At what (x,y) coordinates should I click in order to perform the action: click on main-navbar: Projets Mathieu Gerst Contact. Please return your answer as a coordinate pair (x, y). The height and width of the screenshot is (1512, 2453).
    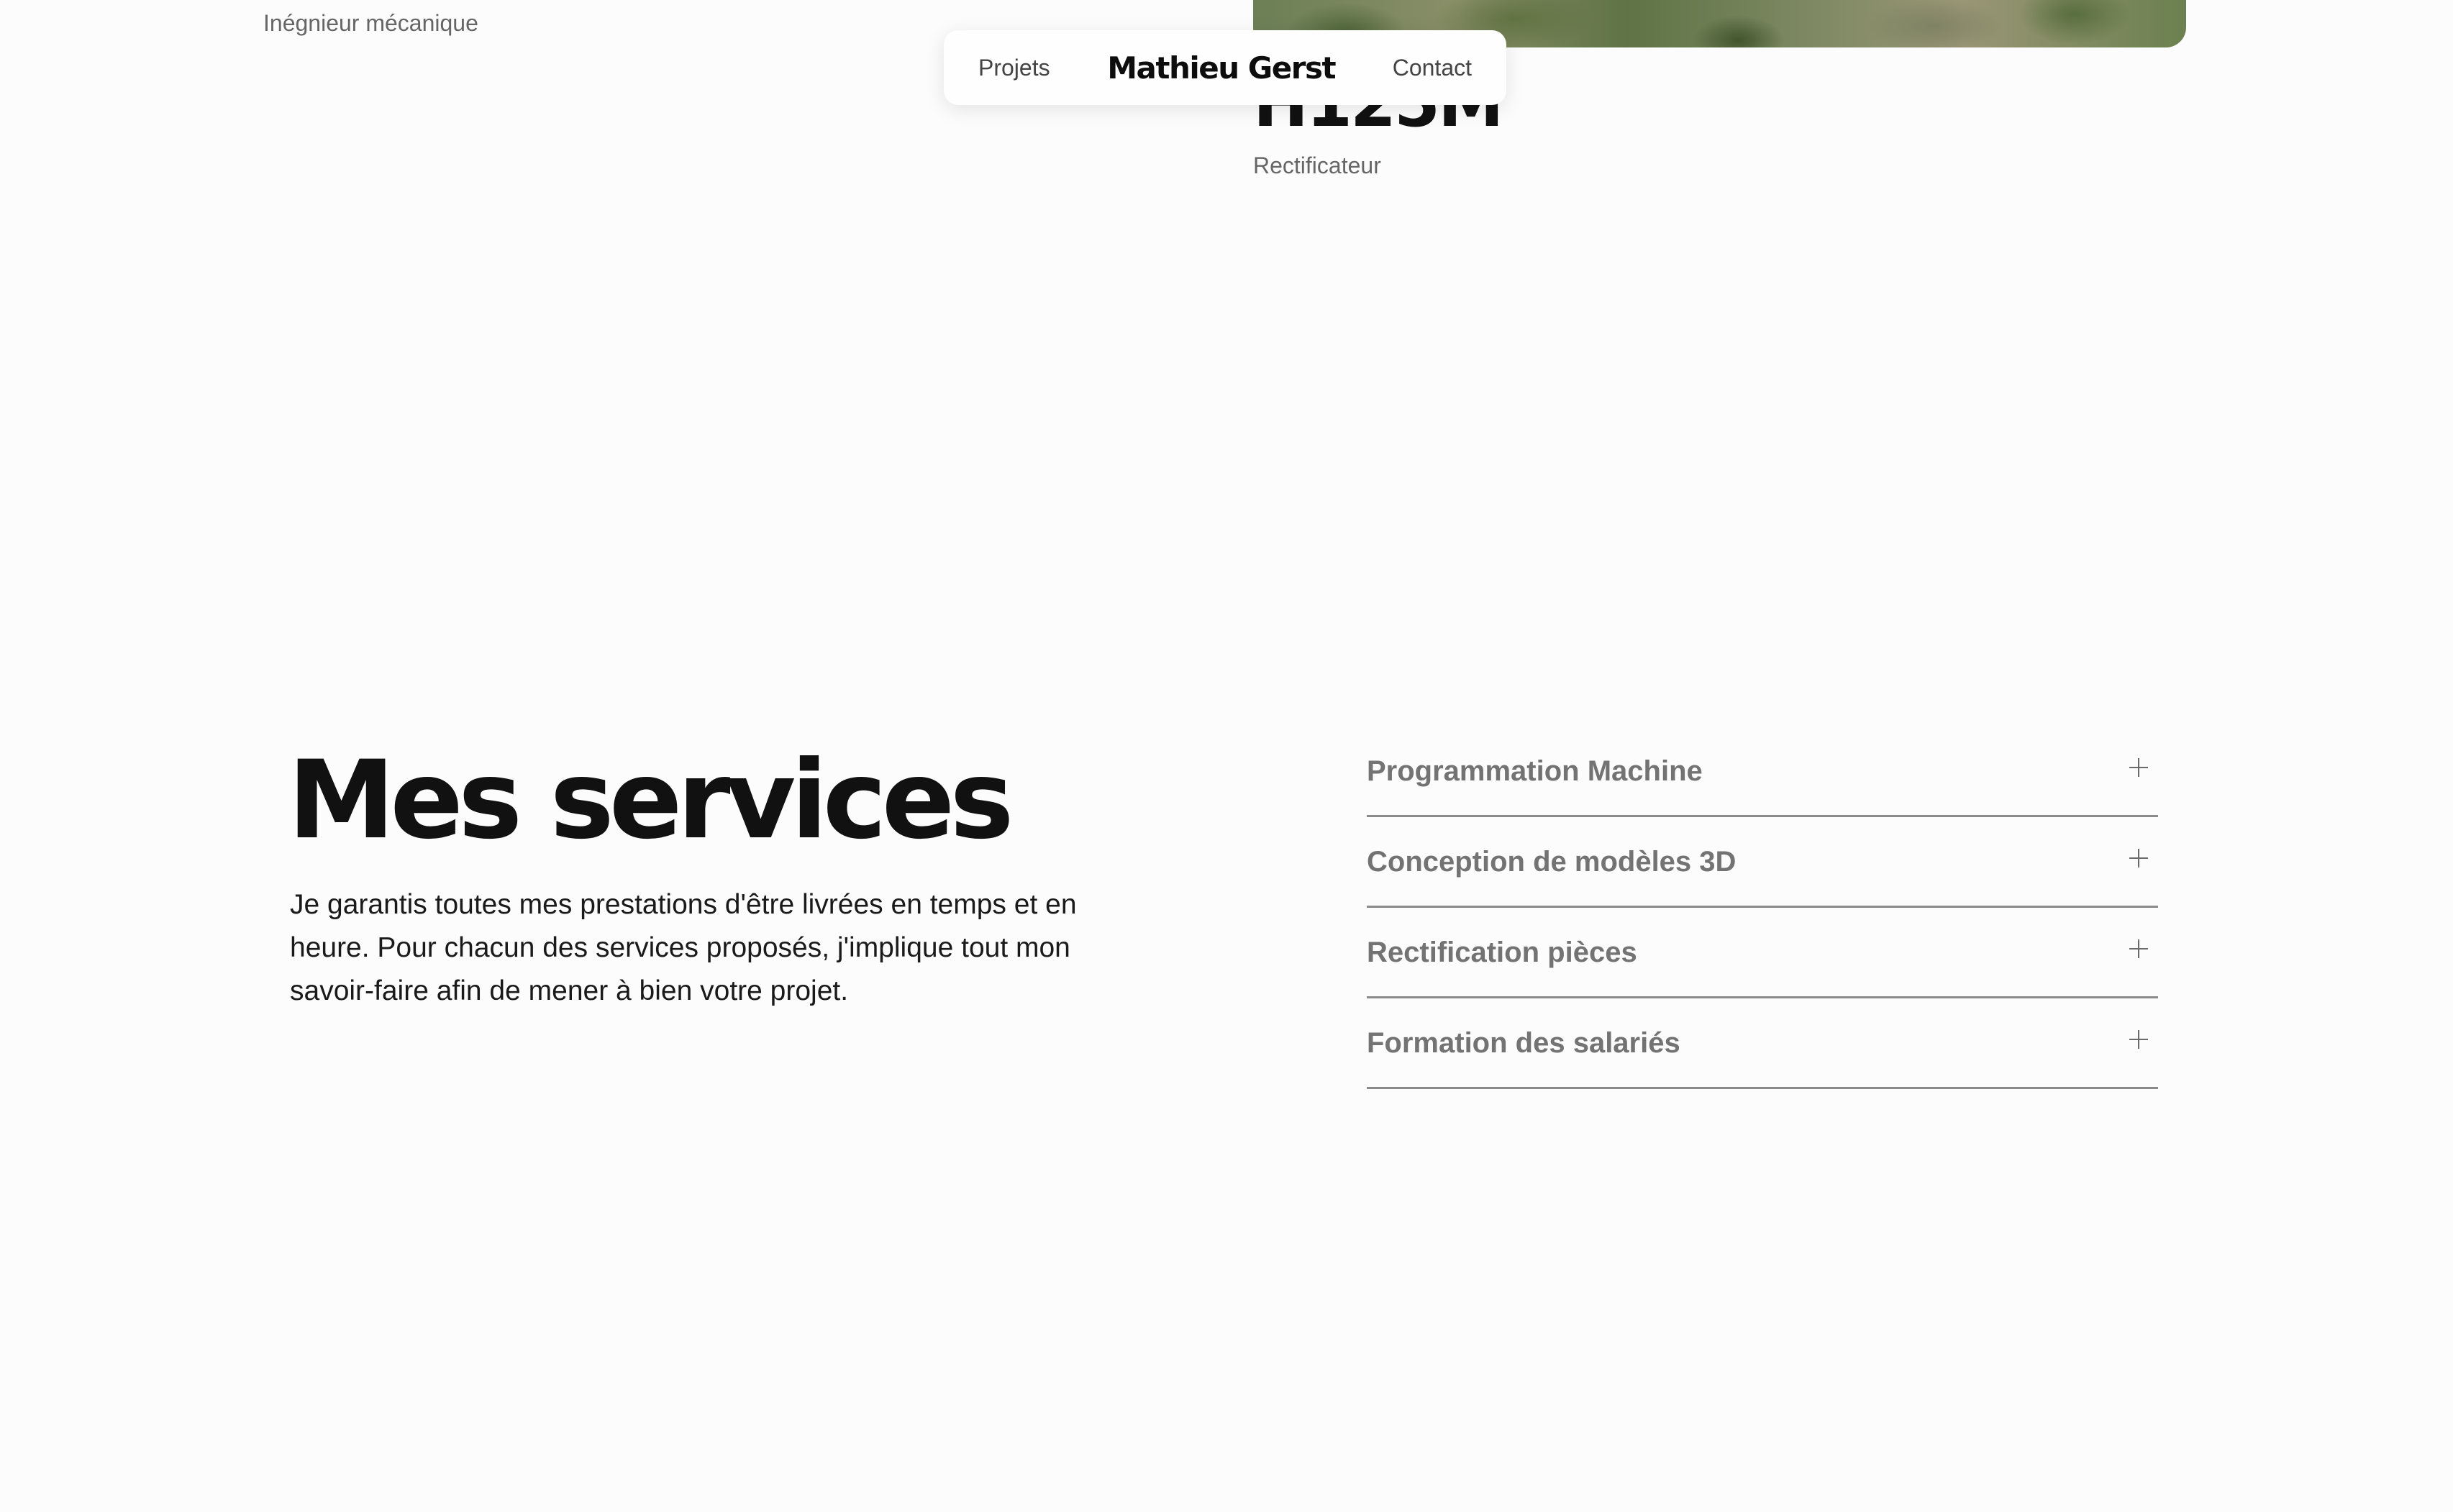
    Looking at the image, I should click on (1225, 68).